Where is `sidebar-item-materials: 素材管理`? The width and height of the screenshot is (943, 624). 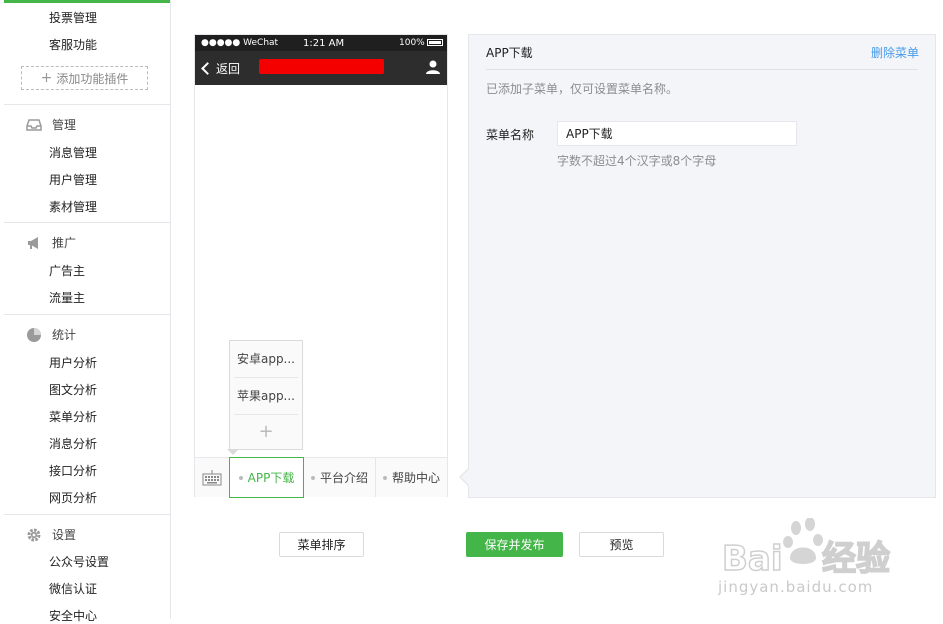
sidebar-item-materials: 素材管理 is located at coordinates (73, 206).